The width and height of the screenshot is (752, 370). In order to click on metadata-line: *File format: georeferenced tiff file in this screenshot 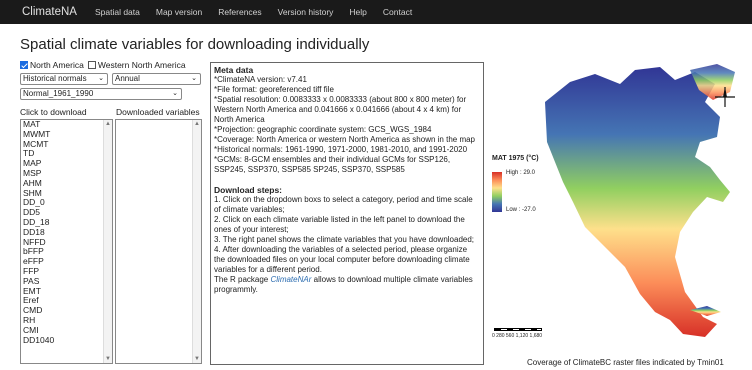, I will do `click(274, 89)`.